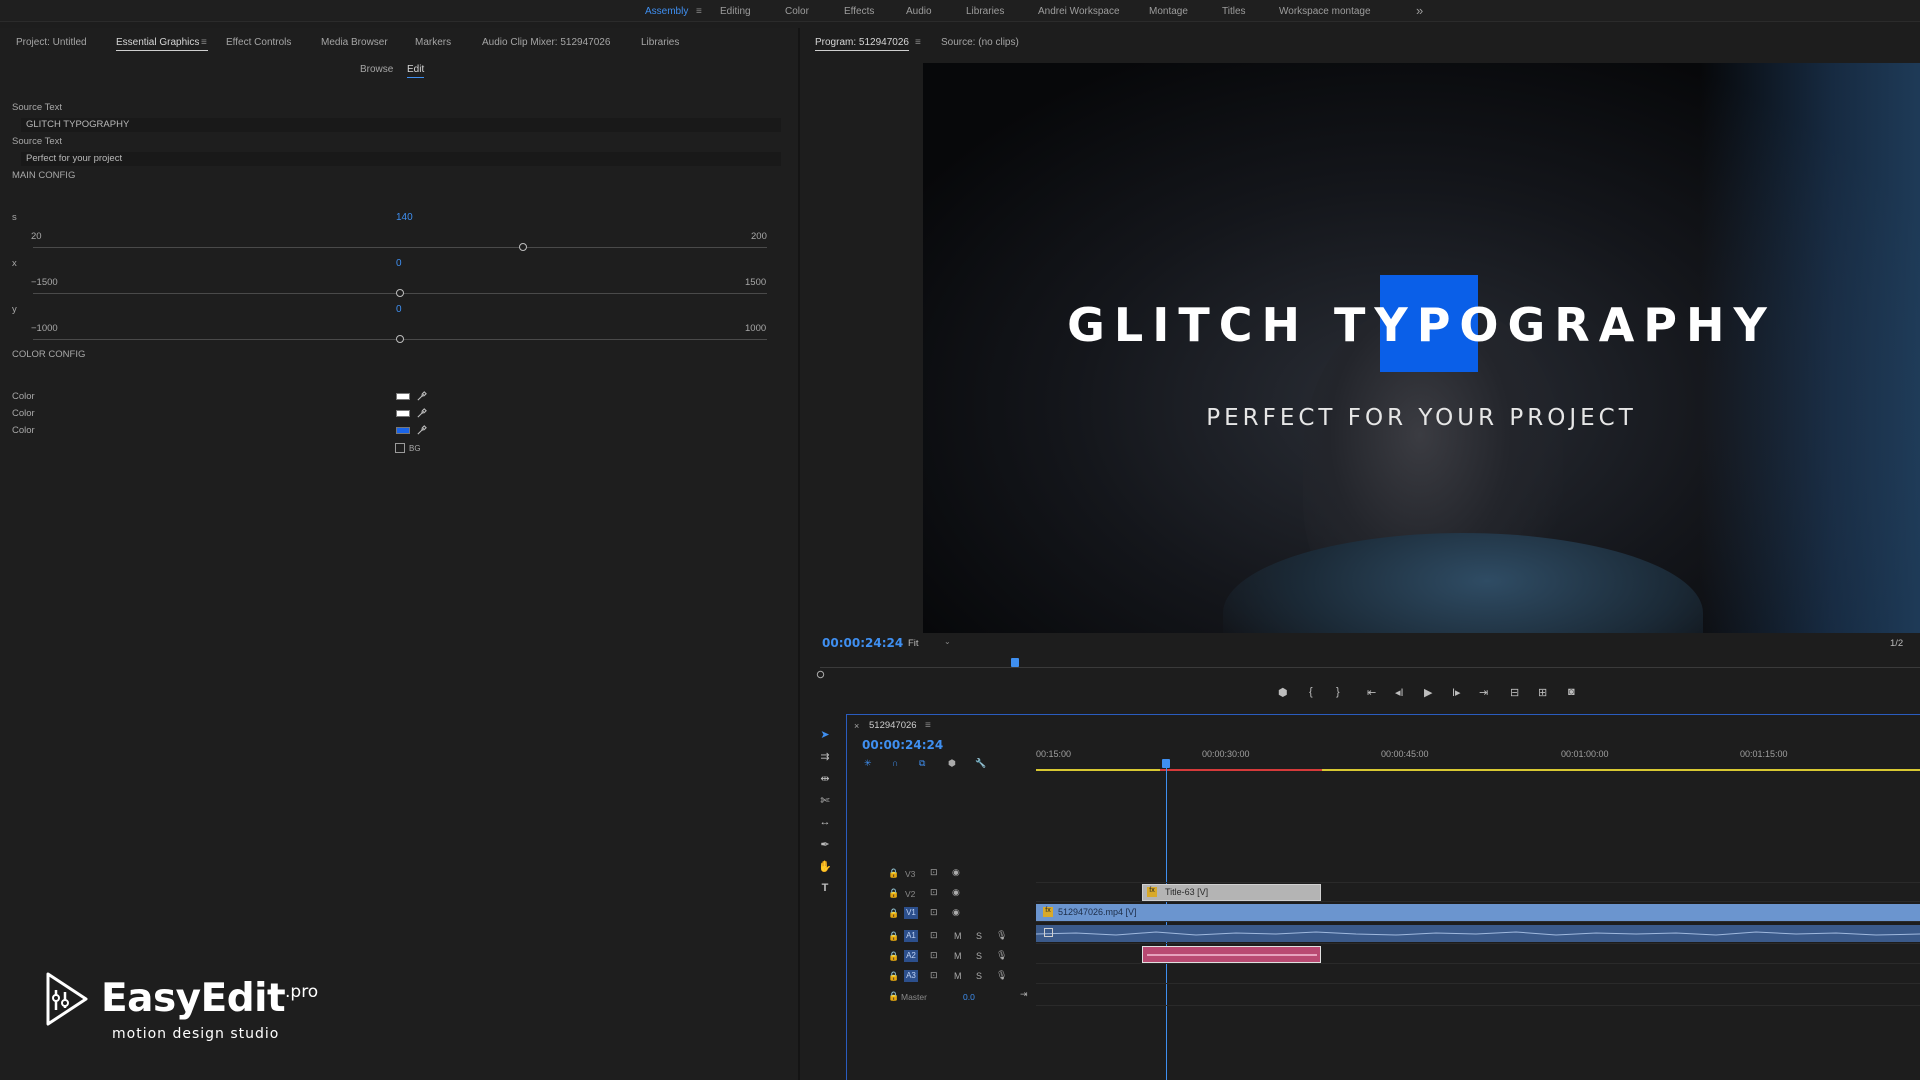 This screenshot has height=1080, width=1920. Describe the element at coordinates (1478, 933) in the screenshot. I see `audio-clip-a1` at that location.